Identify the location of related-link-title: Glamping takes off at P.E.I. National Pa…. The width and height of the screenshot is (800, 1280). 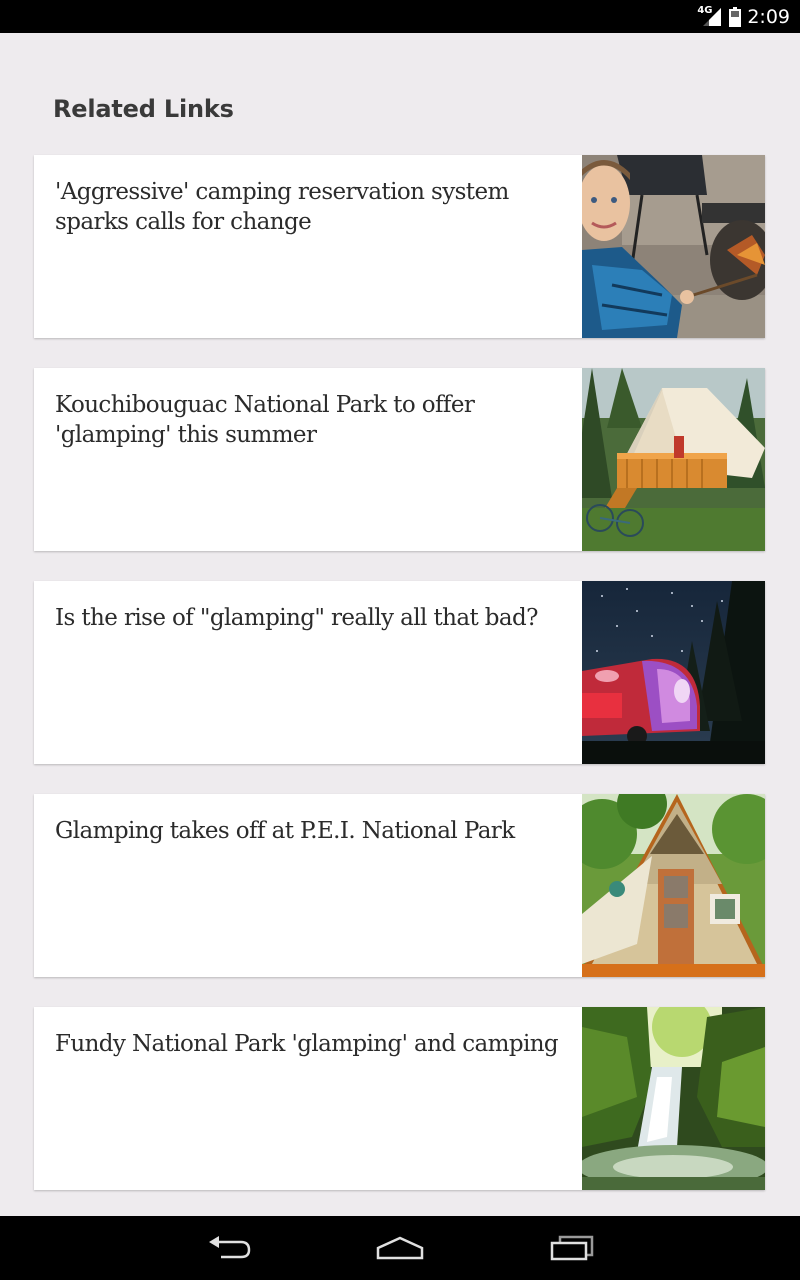
(307, 831).